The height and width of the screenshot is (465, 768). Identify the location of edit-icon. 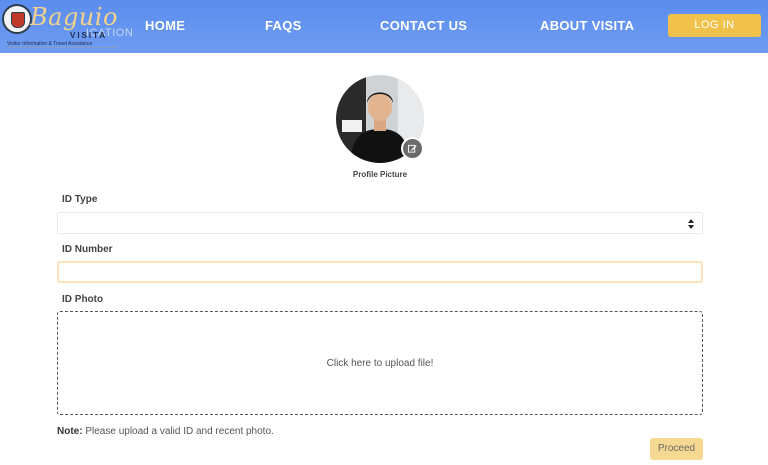
(412, 148).